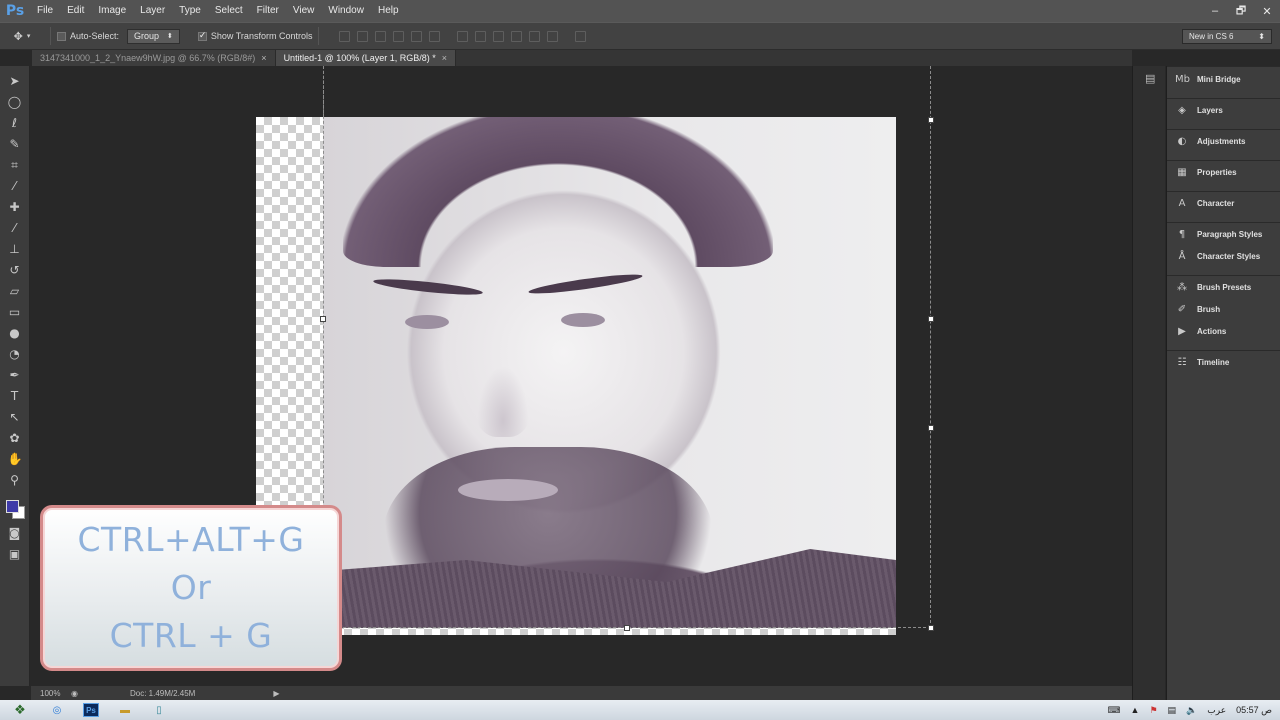  I want to click on shape-icon: ✿, so click(15, 438).